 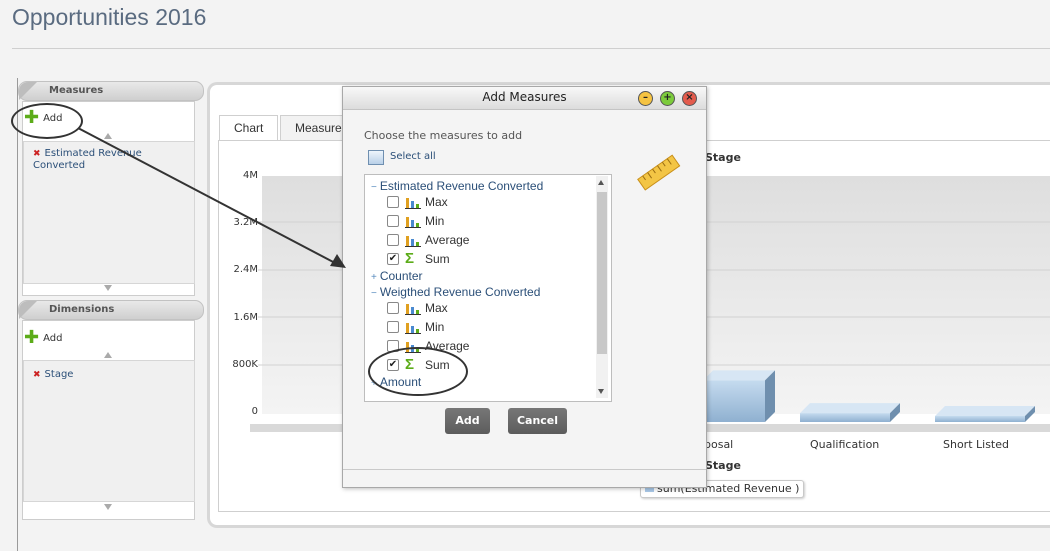 What do you see at coordinates (245, 317) in the screenshot?
I see `y-tick-label: 1.6M` at bounding box center [245, 317].